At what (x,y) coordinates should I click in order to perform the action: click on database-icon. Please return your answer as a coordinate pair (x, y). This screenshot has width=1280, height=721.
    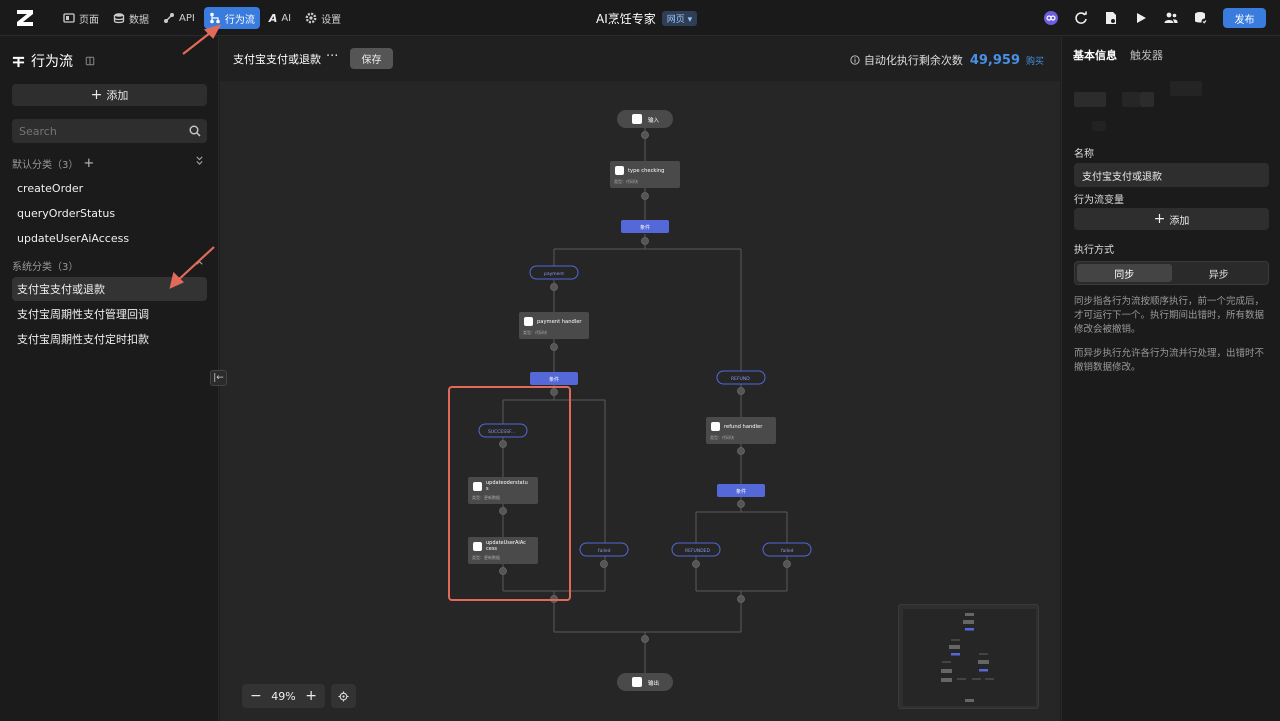
    Looking at the image, I should click on (119, 18).